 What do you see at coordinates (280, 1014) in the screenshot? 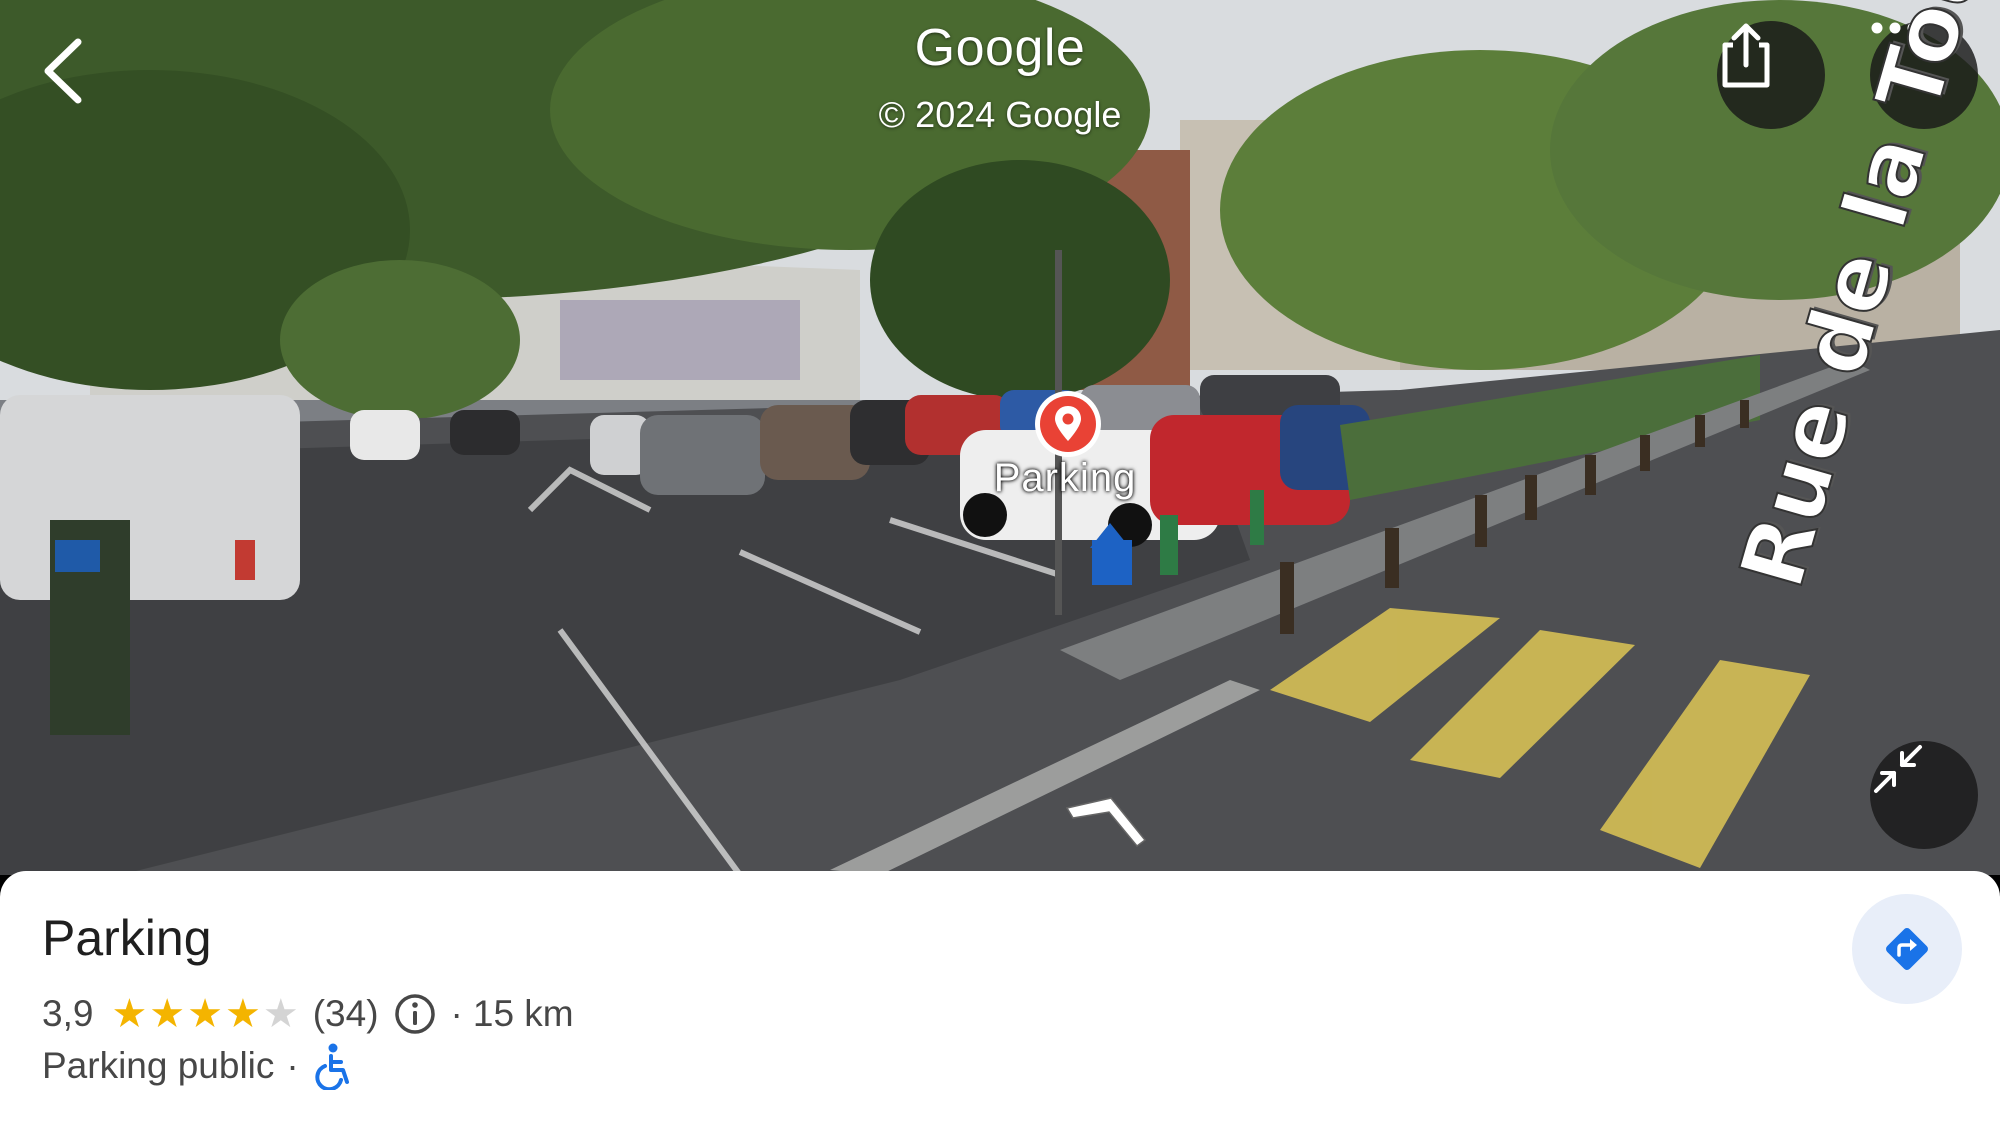
I see `star-empty-icon: ★` at bounding box center [280, 1014].